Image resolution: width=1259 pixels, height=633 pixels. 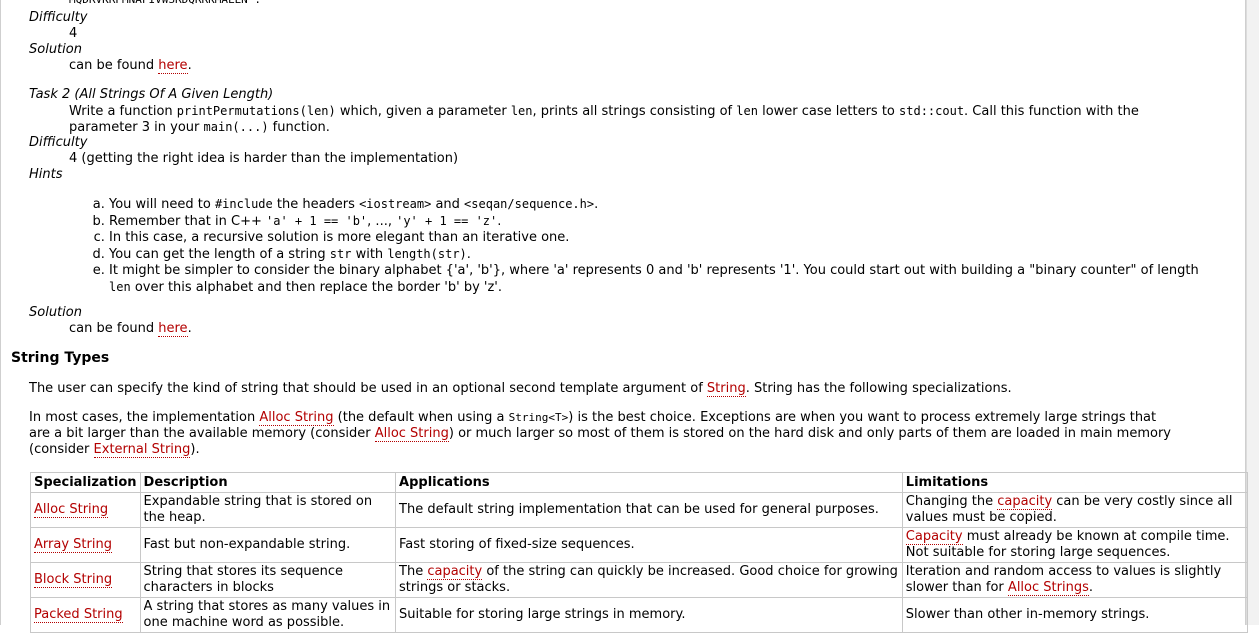 I want to click on alloc-string-link-2: Alloc String, so click(x=411, y=434).